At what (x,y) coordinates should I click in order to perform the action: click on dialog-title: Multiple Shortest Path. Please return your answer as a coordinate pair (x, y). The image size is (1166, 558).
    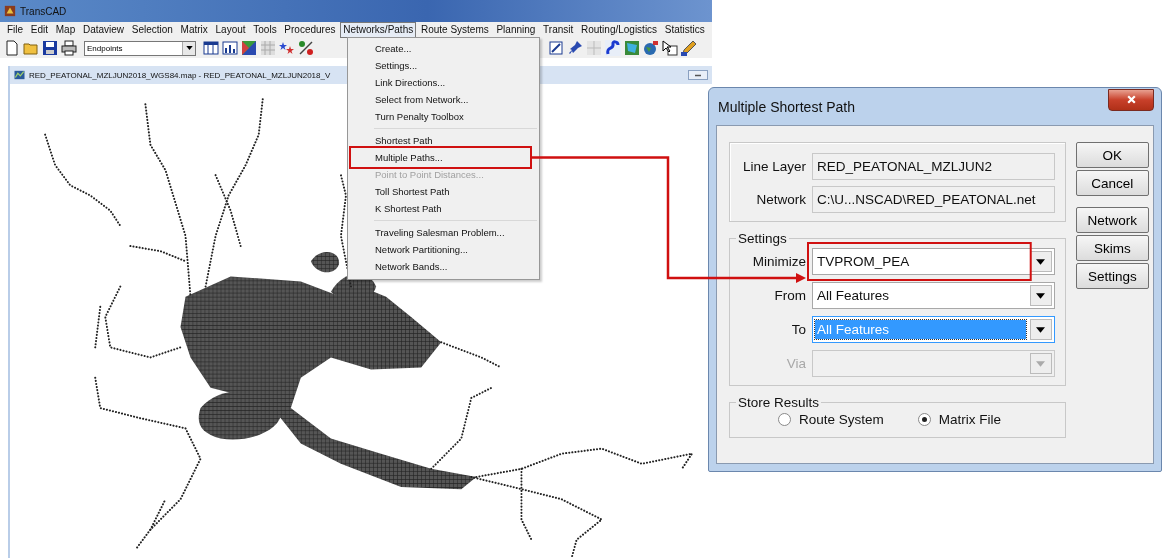
    Looking at the image, I should click on (786, 106).